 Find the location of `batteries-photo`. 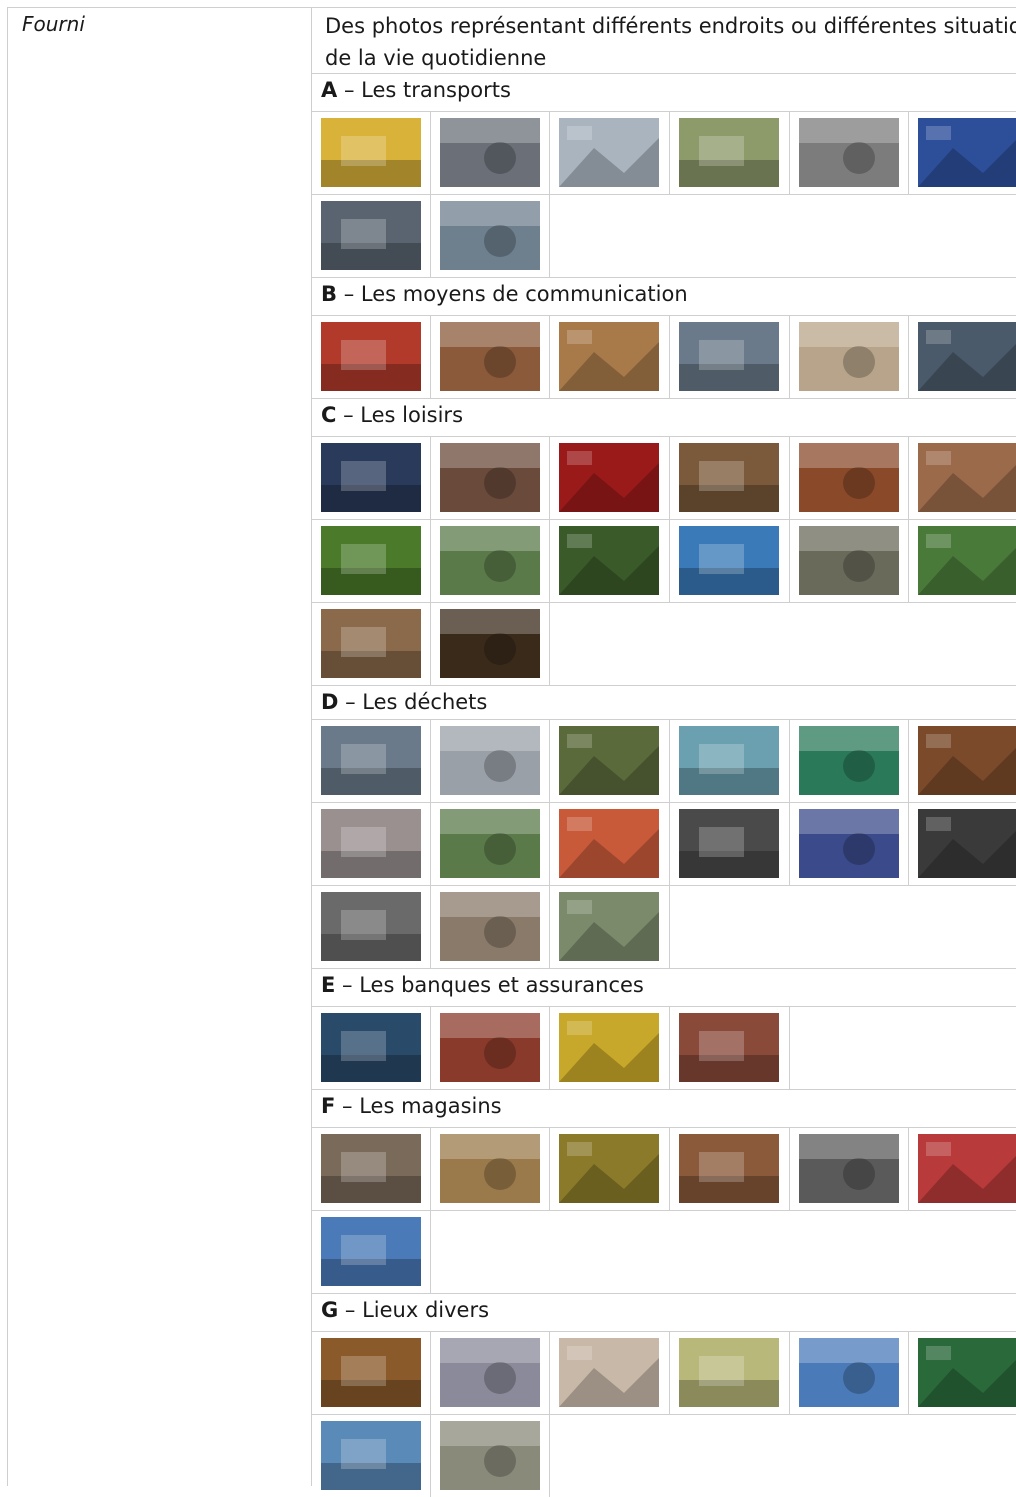

batteries-photo is located at coordinates (849, 843).